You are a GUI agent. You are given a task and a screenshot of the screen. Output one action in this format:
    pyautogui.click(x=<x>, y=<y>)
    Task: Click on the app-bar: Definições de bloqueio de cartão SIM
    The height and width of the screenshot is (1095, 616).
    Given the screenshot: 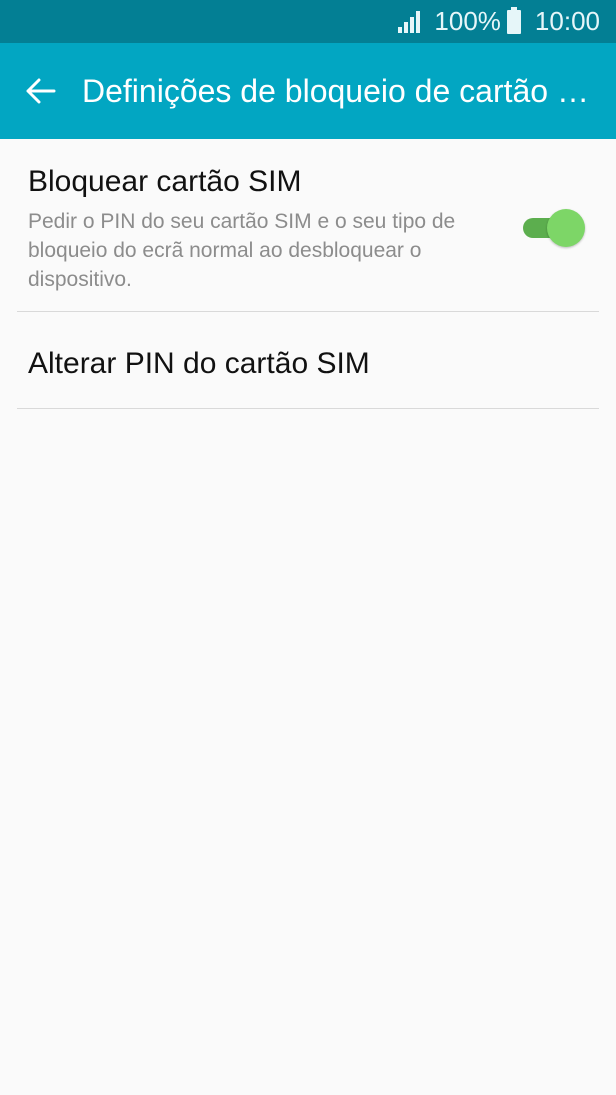 What is the action you would take?
    pyautogui.click(x=308, y=91)
    